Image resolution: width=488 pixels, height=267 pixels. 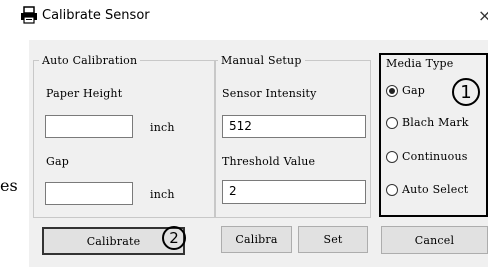 I want to click on sensor-intensity-input: 512, so click(x=294, y=126).